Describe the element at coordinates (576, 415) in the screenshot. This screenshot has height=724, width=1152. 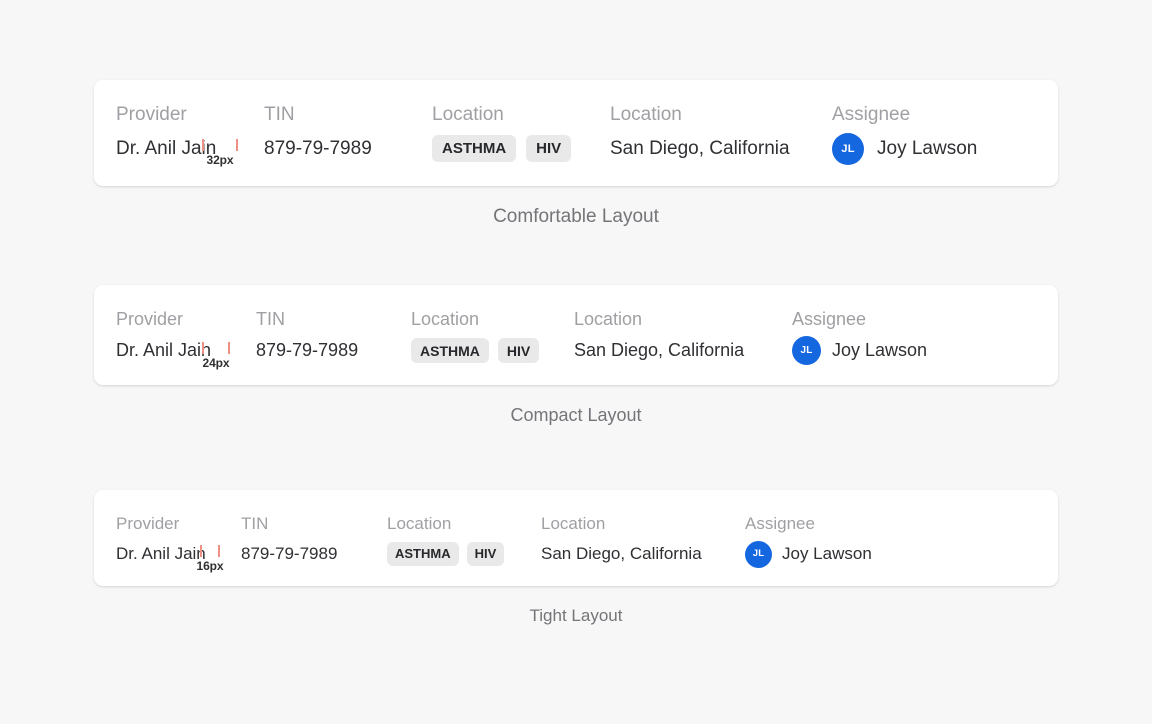
I see `variant-caption: Compact Layout` at that location.